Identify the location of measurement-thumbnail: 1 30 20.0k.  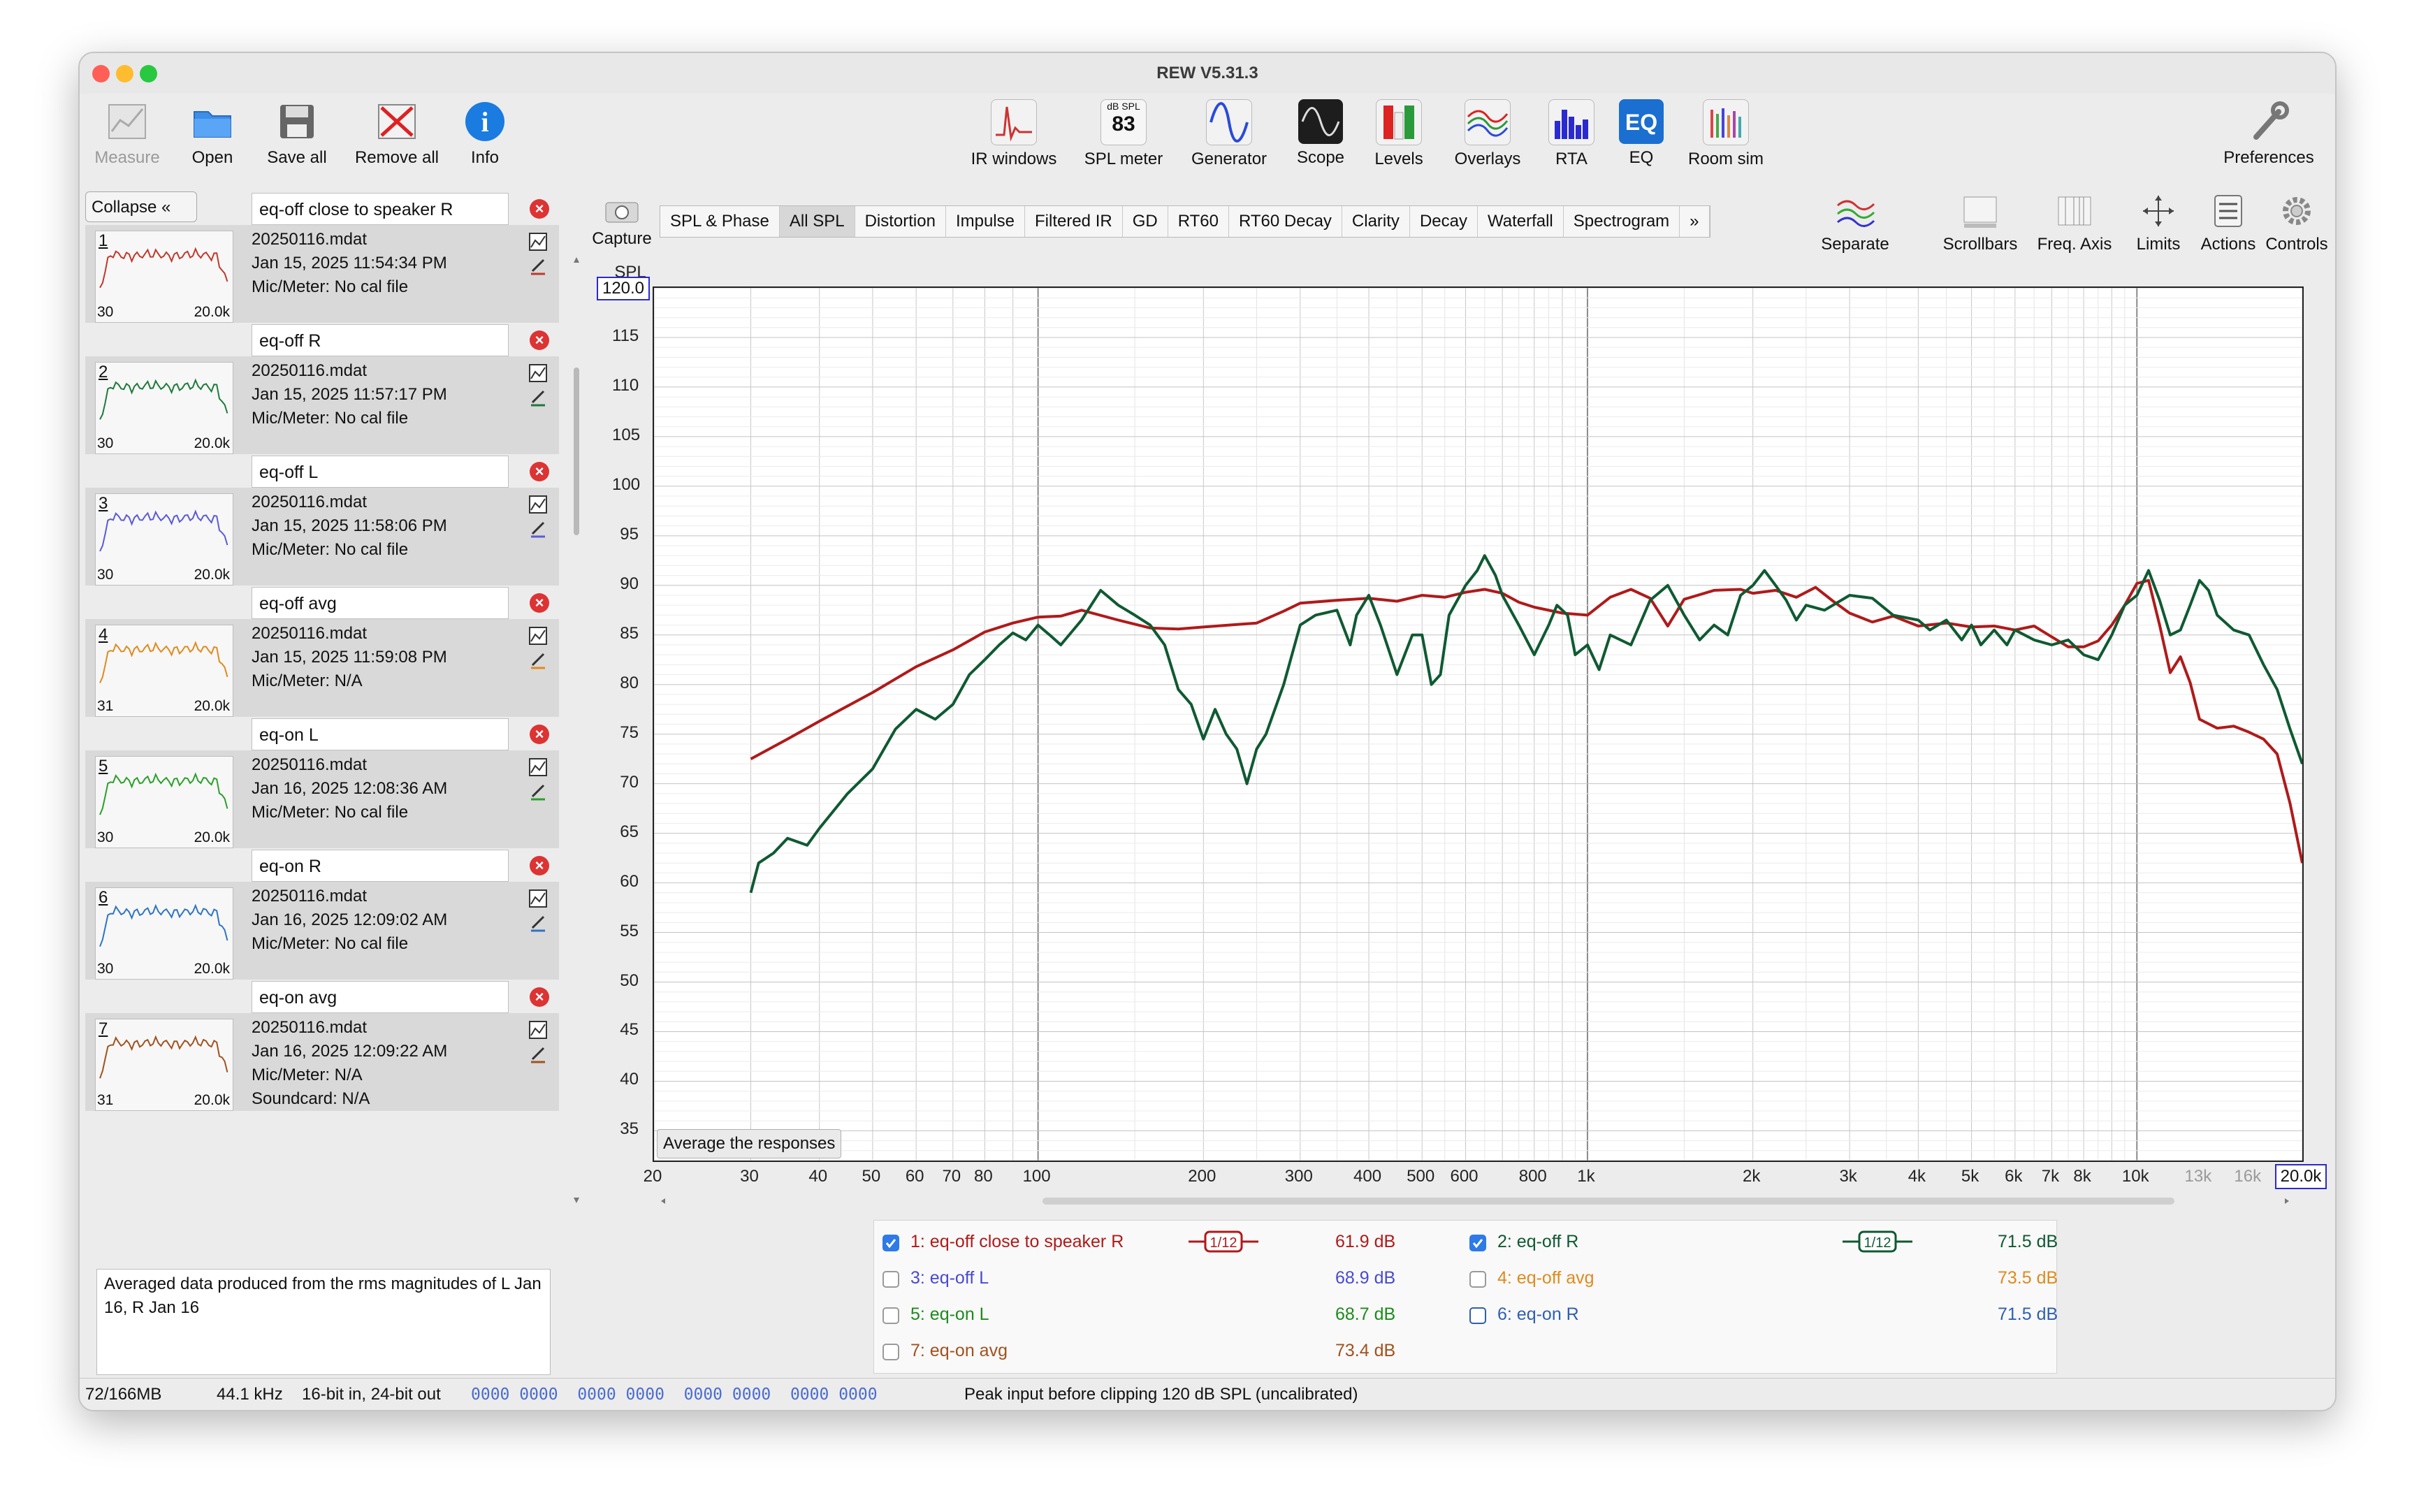
(164, 277).